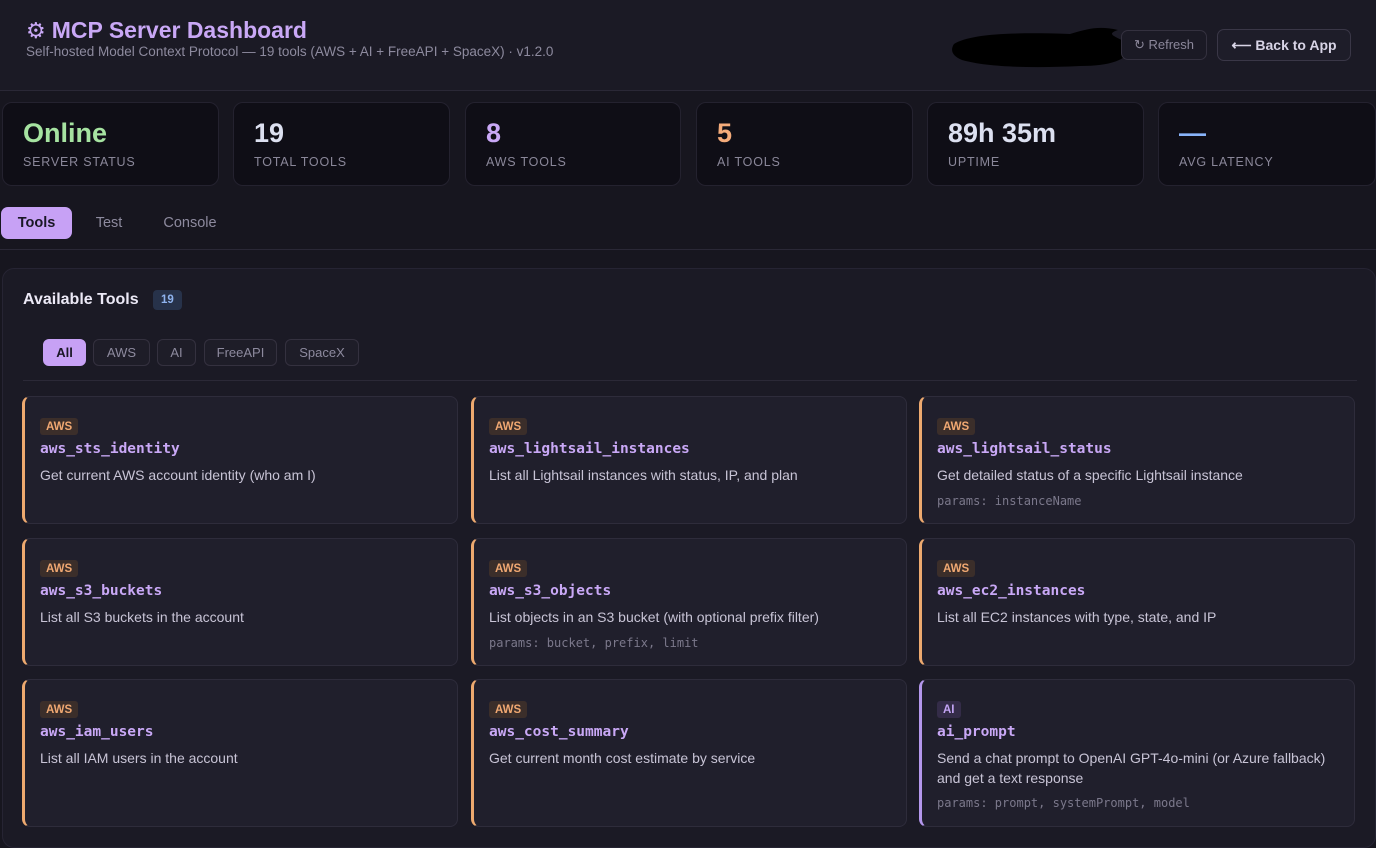 The image size is (1376, 848). What do you see at coordinates (559, 732) in the screenshot?
I see `tool-name: aws_cost_summary` at bounding box center [559, 732].